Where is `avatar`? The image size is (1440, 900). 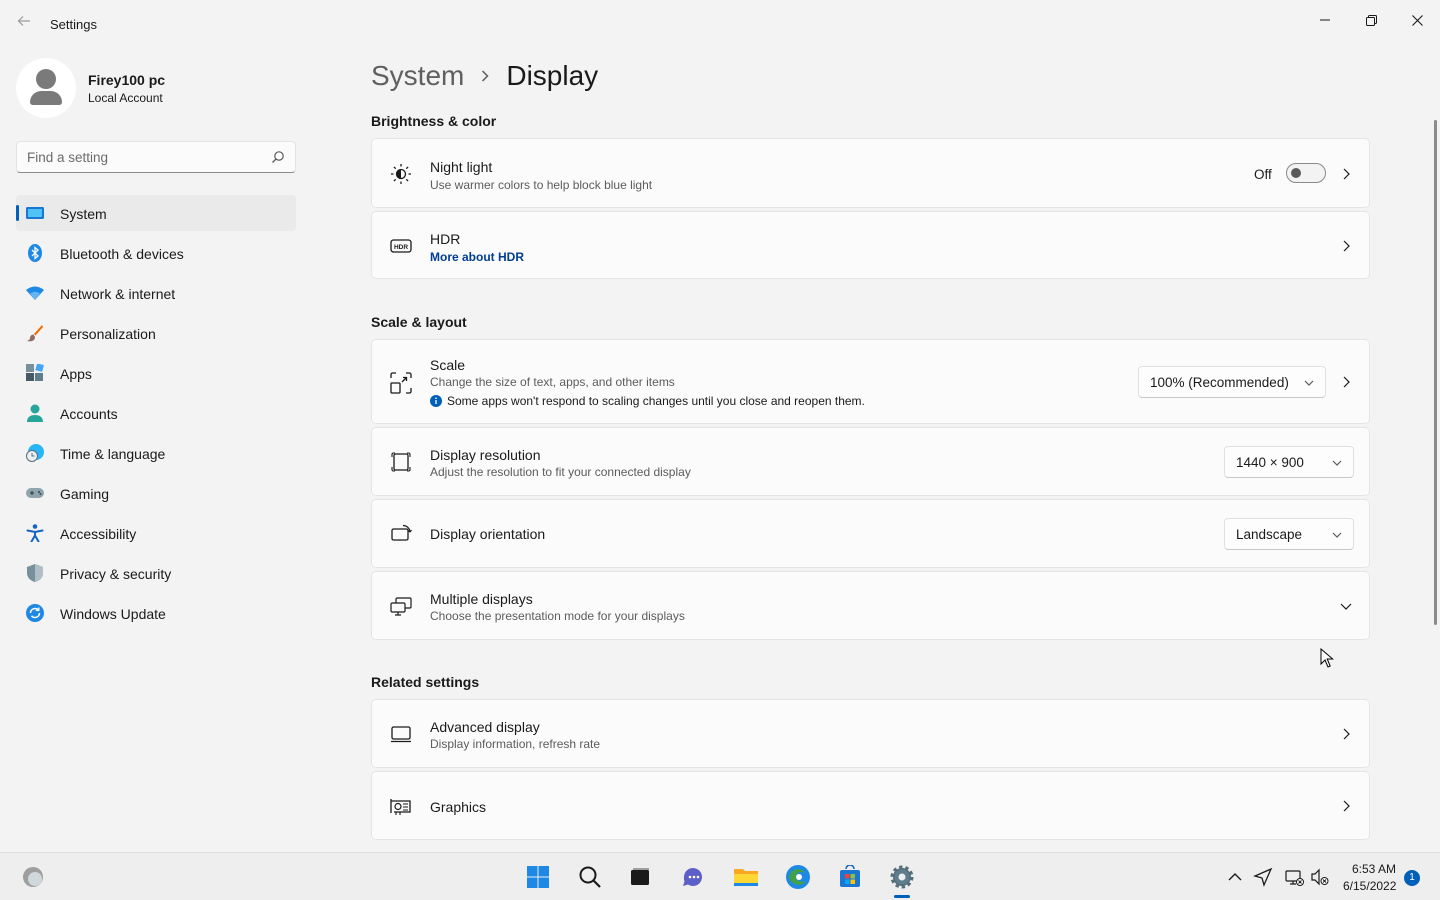 avatar is located at coordinates (46, 88).